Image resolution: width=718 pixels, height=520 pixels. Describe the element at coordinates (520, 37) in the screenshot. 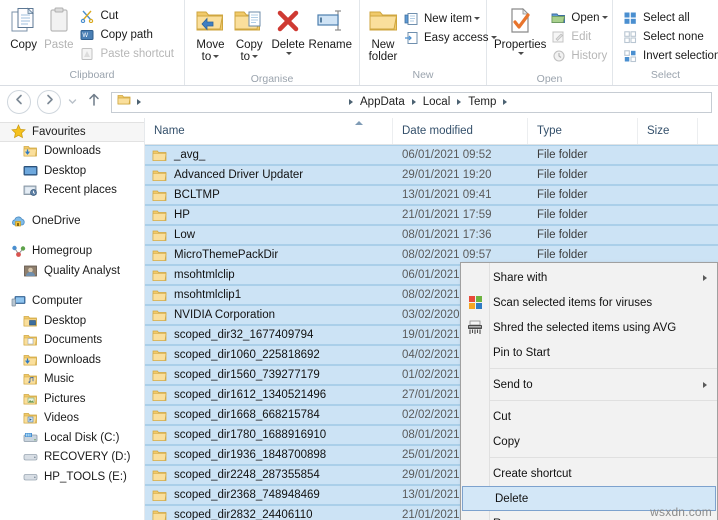

I see `properties-button: Properties` at that location.